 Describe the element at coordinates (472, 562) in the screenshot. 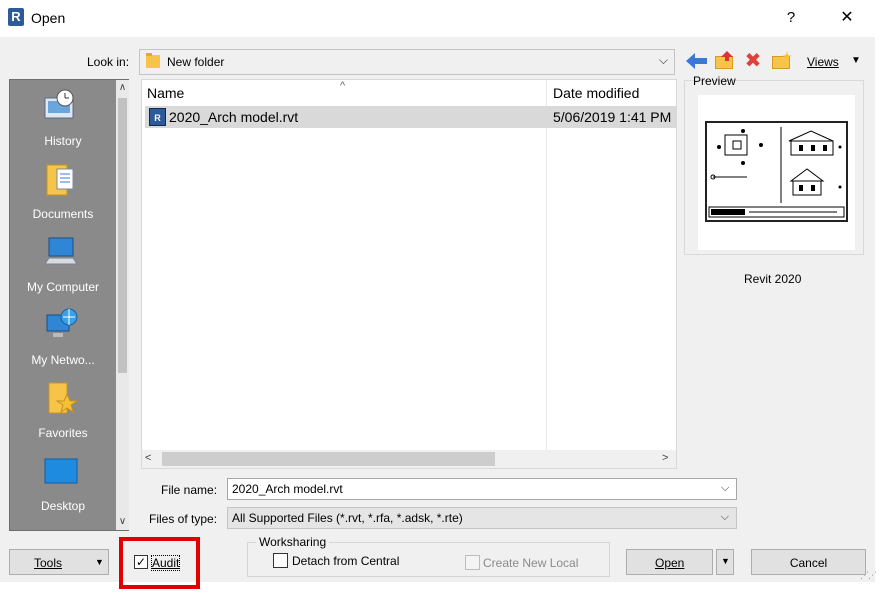

I see `create-new-local-checkbox` at that location.